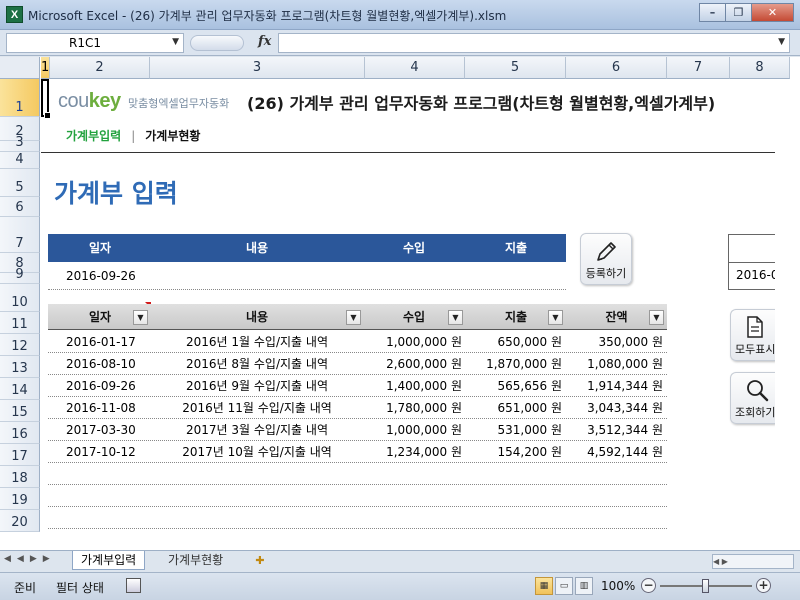  Describe the element at coordinates (20, 521) in the screenshot. I see `row-header: 20` at that location.